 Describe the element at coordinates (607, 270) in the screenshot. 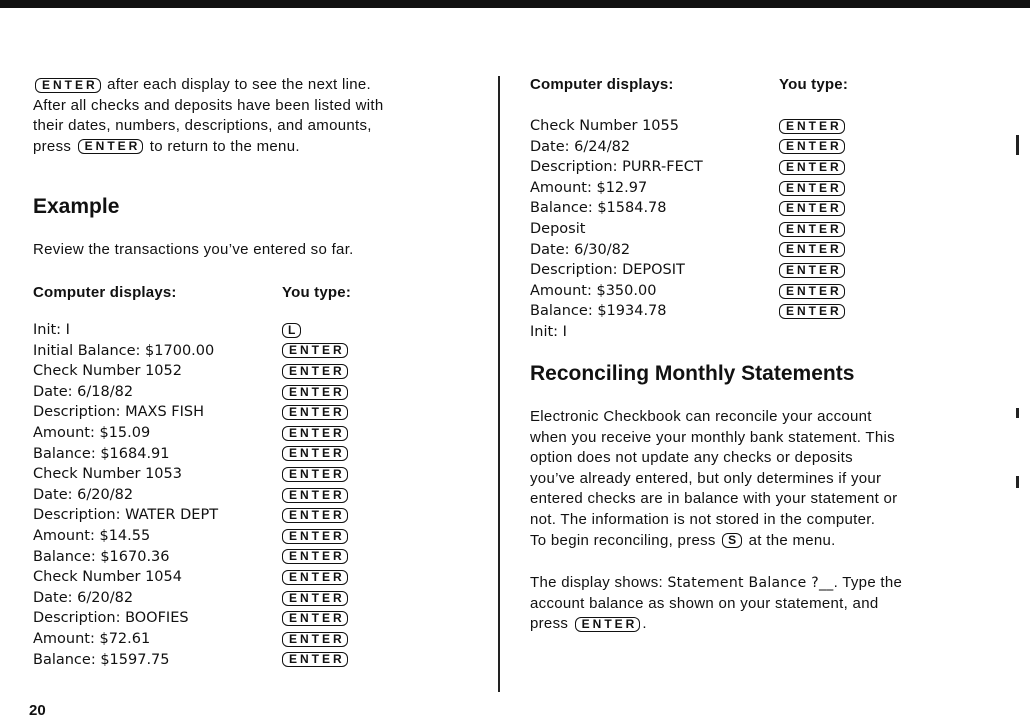

I see `display-line: Description: DEPOSIT` at that location.